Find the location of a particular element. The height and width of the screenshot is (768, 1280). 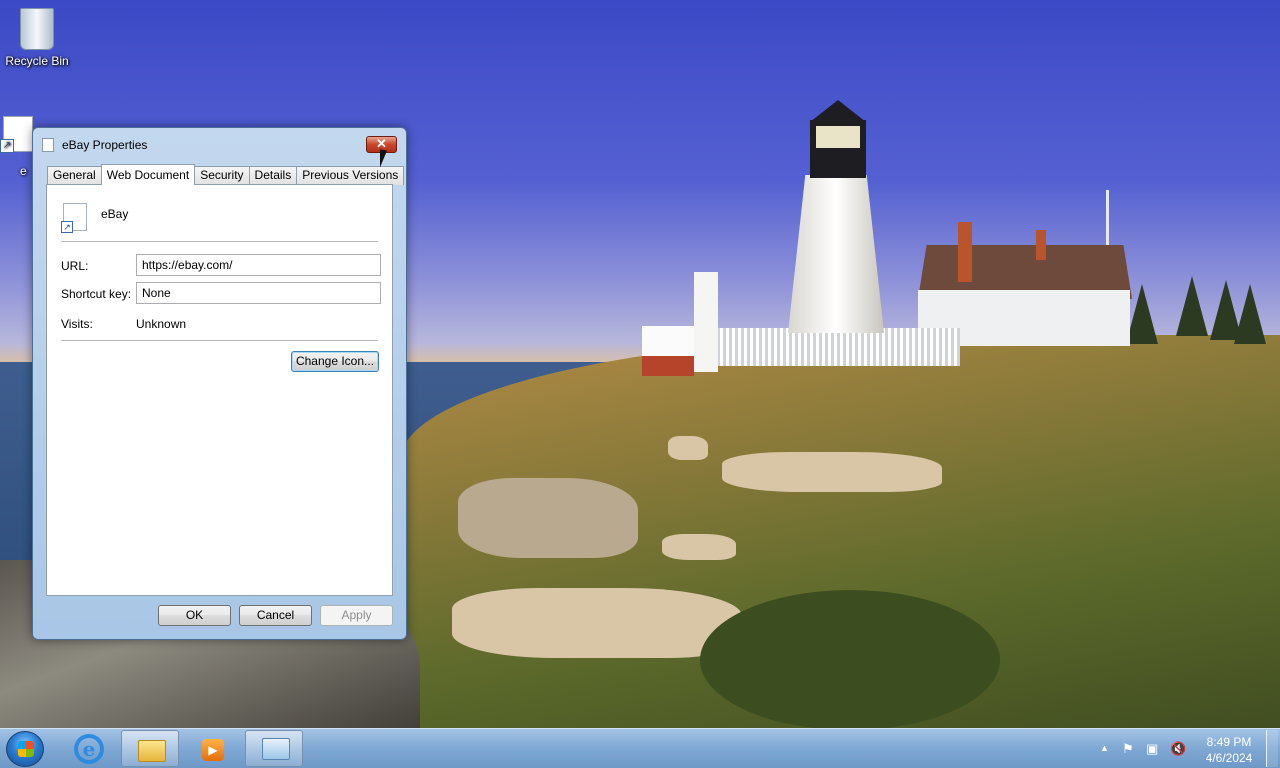

taskbar-control-panel is located at coordinates (274, 748).